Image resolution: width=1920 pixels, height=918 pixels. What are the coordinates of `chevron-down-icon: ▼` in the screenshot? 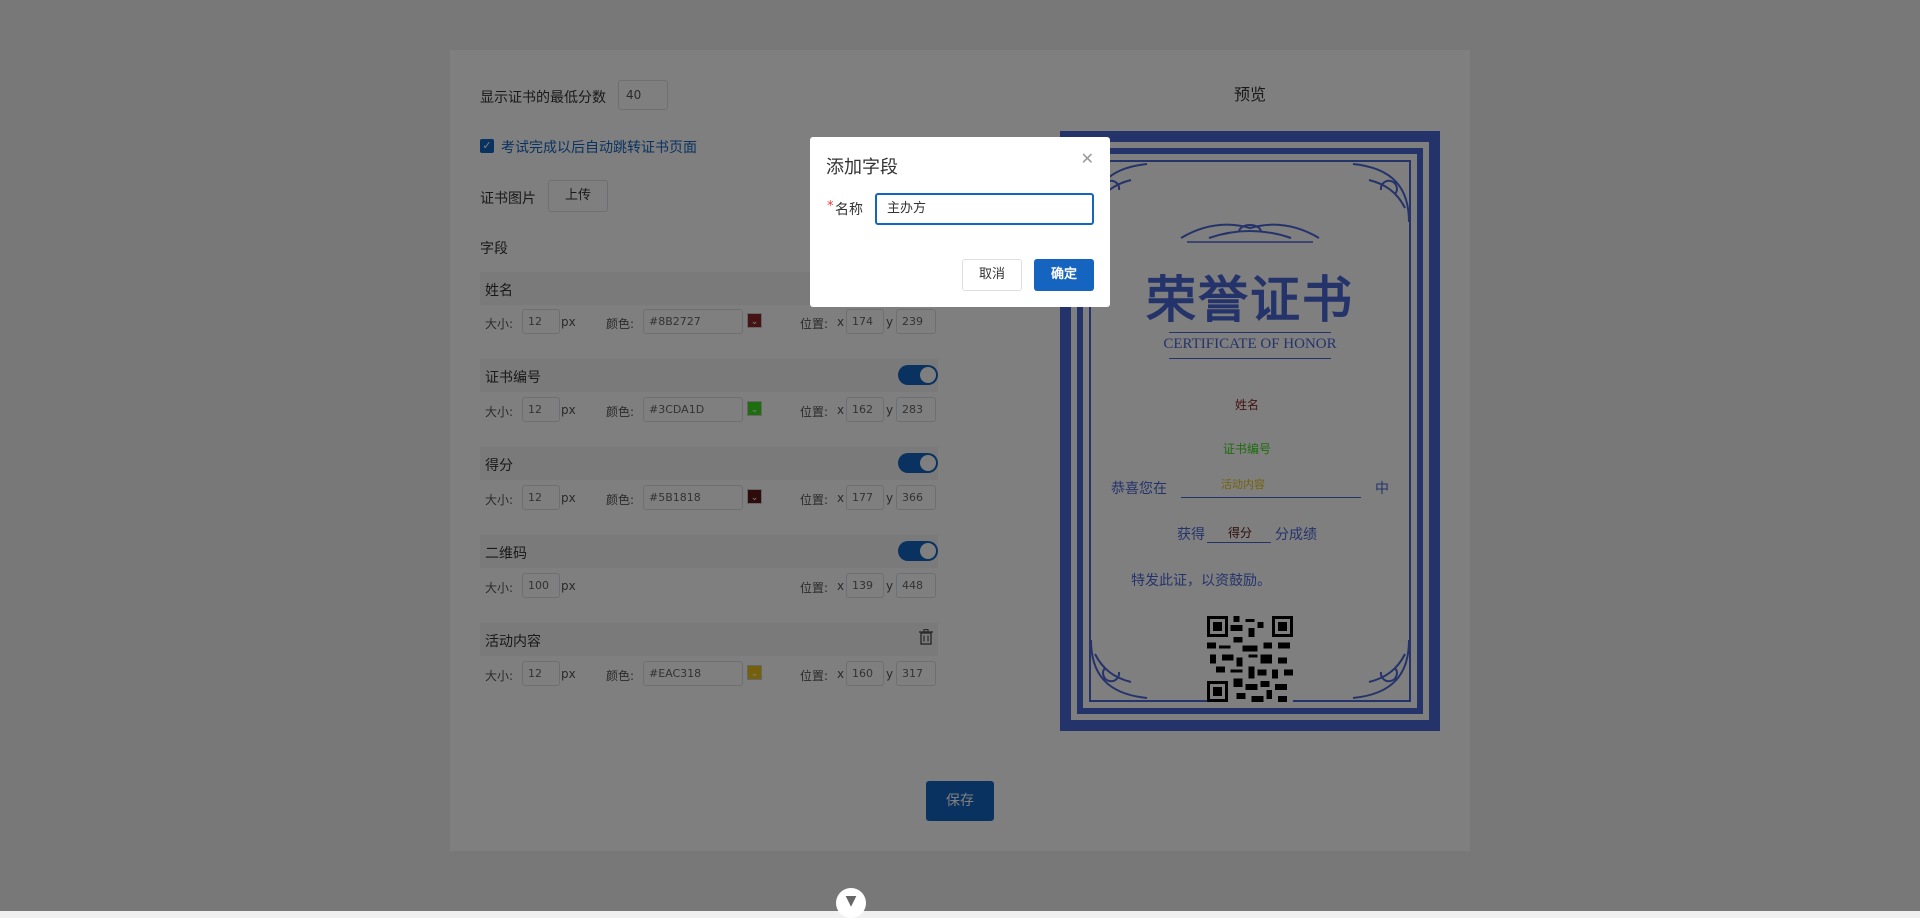 It's located at (851, 901).